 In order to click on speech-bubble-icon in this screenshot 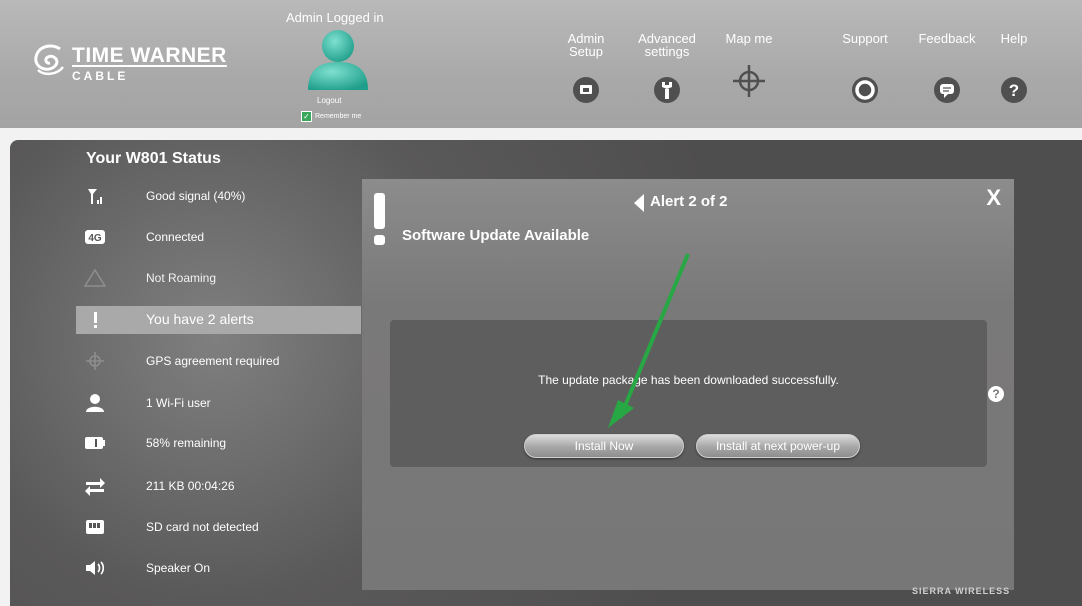, I will do `click(947, 90)`.